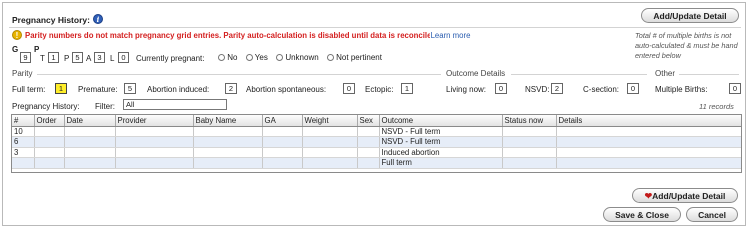 The width and height of the screenshot is (748, 240). I want to click on cell-number: 3, so click(23, 152).